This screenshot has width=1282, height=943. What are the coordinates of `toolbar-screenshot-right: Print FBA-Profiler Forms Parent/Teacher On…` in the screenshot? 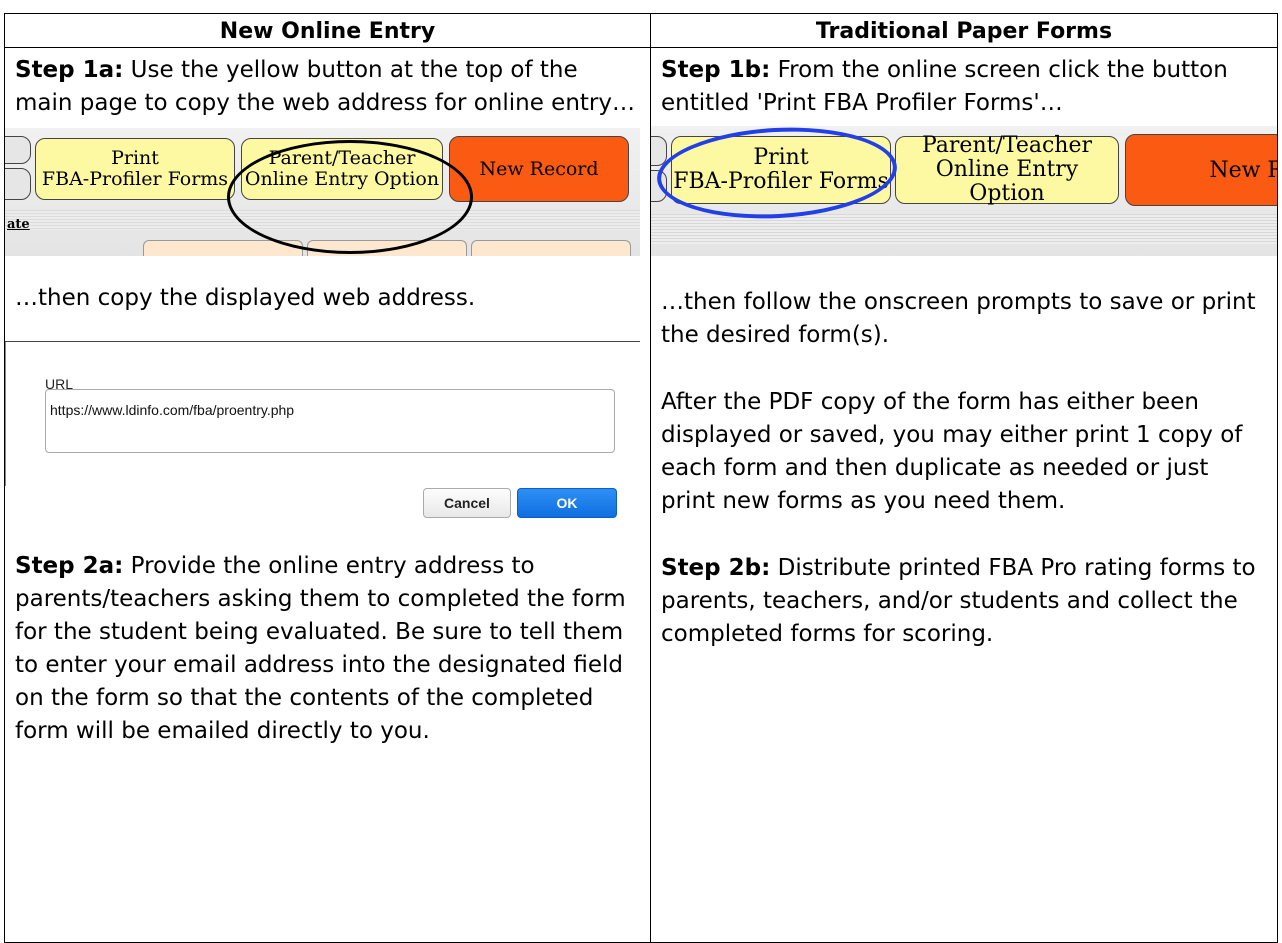 It's located at (964, 191).